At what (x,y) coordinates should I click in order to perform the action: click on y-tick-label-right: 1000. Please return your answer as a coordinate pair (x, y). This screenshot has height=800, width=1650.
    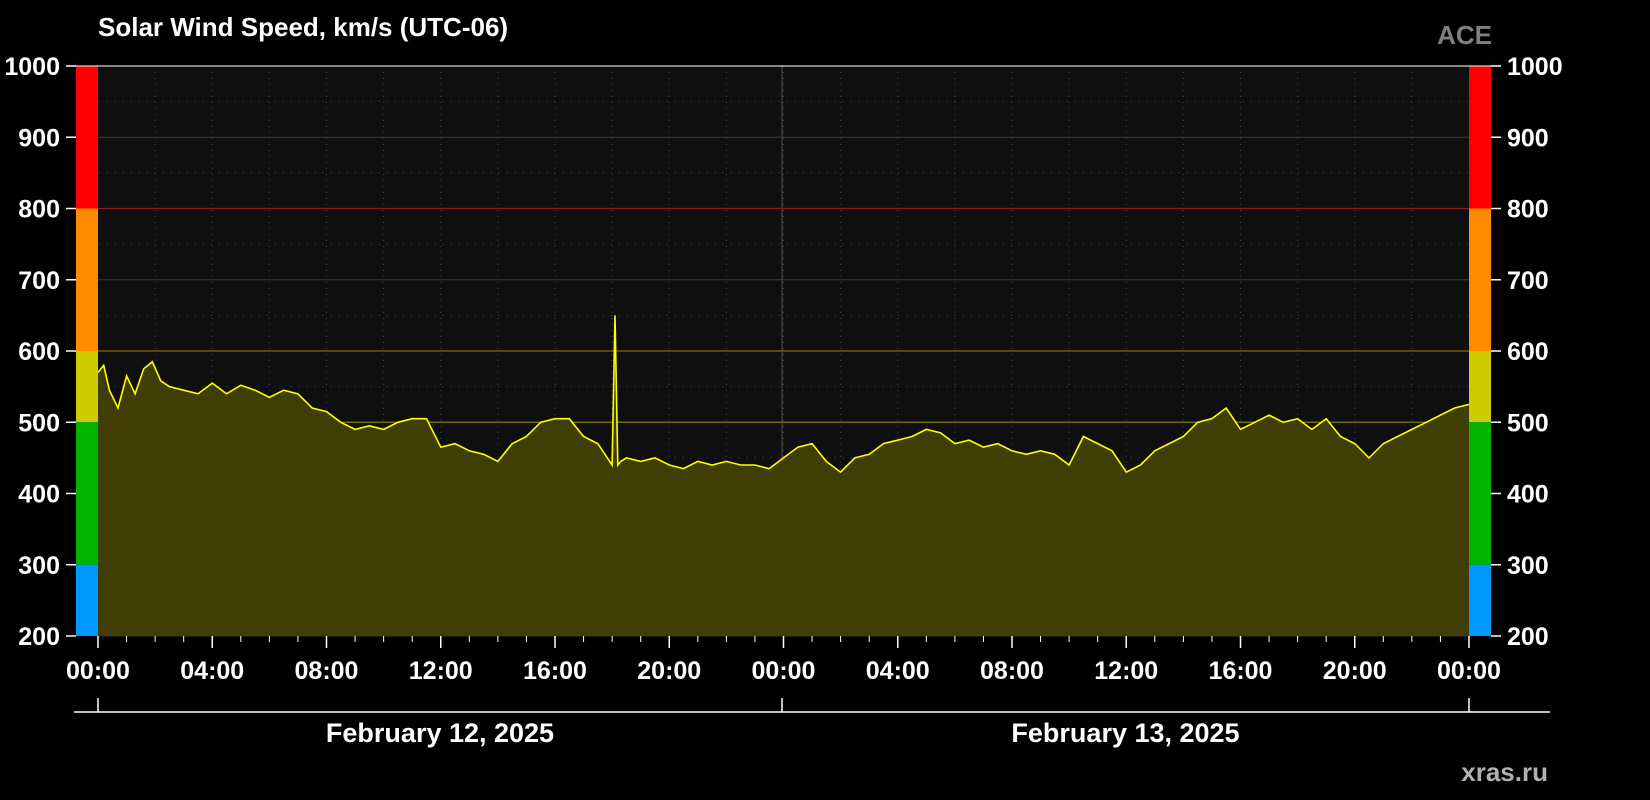
    Looking at the image, I should click on (1535, 67).